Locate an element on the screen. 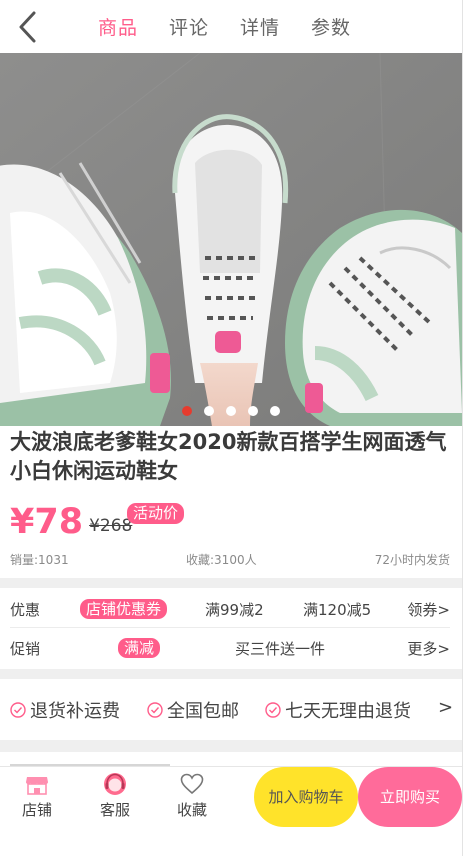  customer-service-icon is located at coordinates (115, 784).